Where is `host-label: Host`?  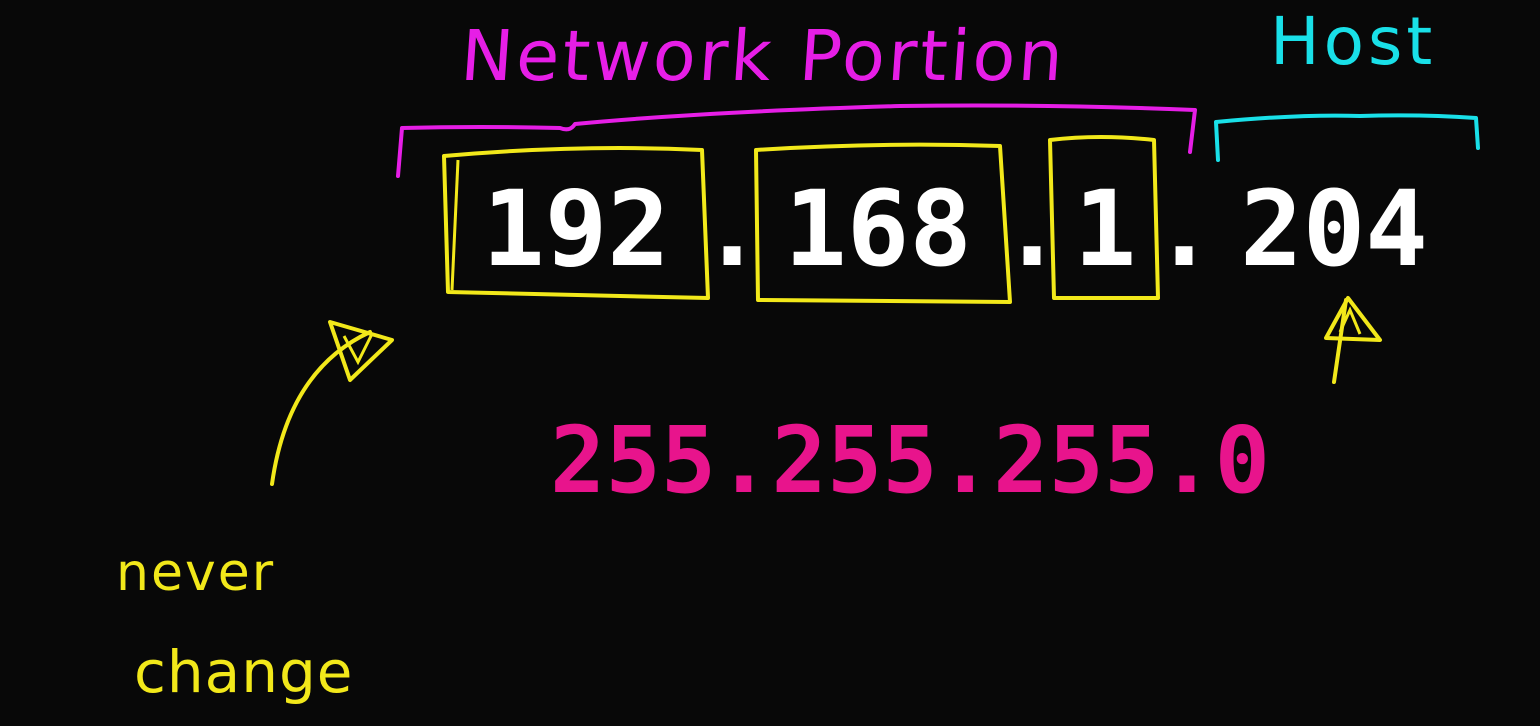
host-label: Host is located at coordinates (1353, 41).